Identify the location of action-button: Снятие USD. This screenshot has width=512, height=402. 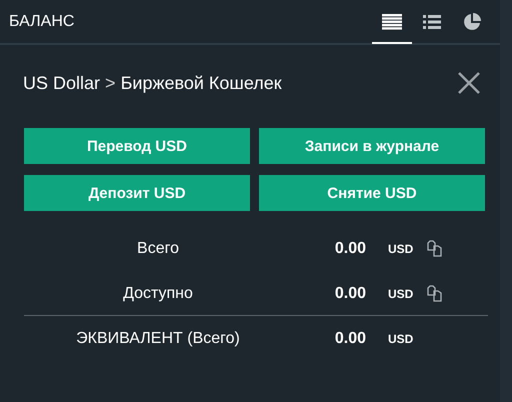
(372, 193).